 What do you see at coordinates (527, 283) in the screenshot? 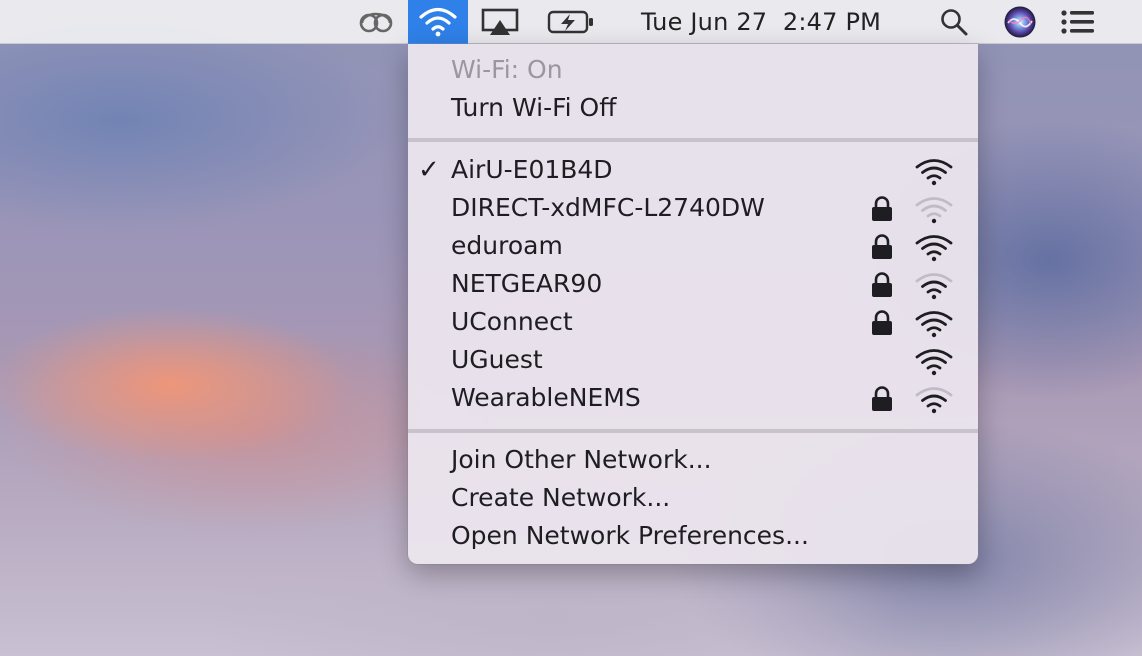
I see `network-name: NETGEAR90` at bounding box center [527, 283].